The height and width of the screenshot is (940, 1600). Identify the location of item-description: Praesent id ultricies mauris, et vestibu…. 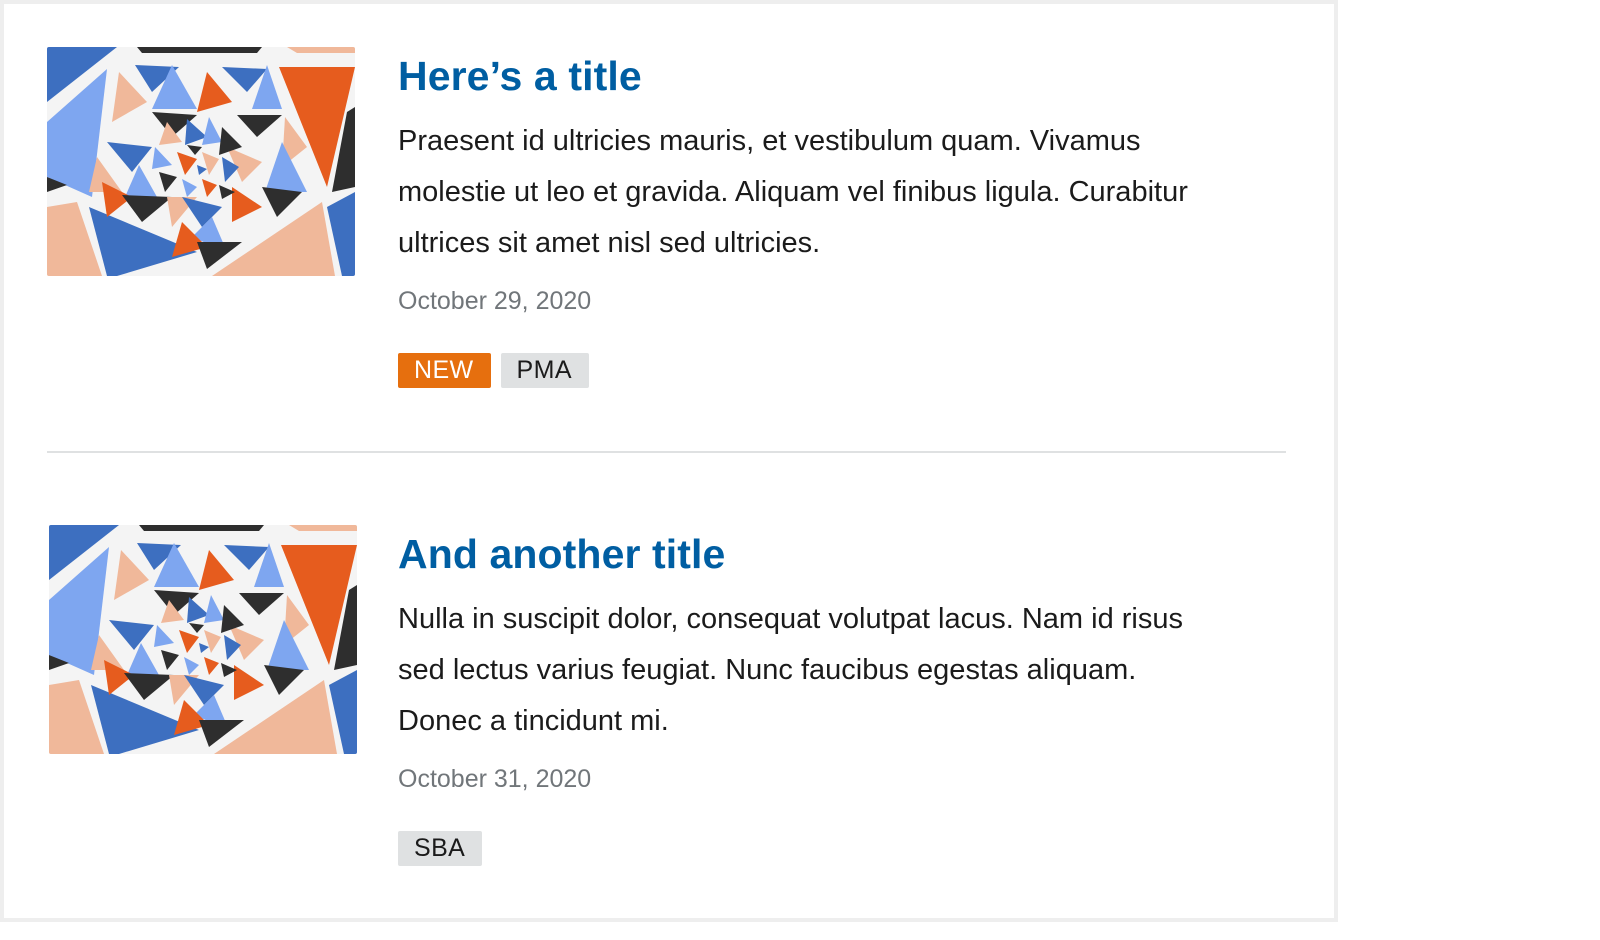
(793, 192).